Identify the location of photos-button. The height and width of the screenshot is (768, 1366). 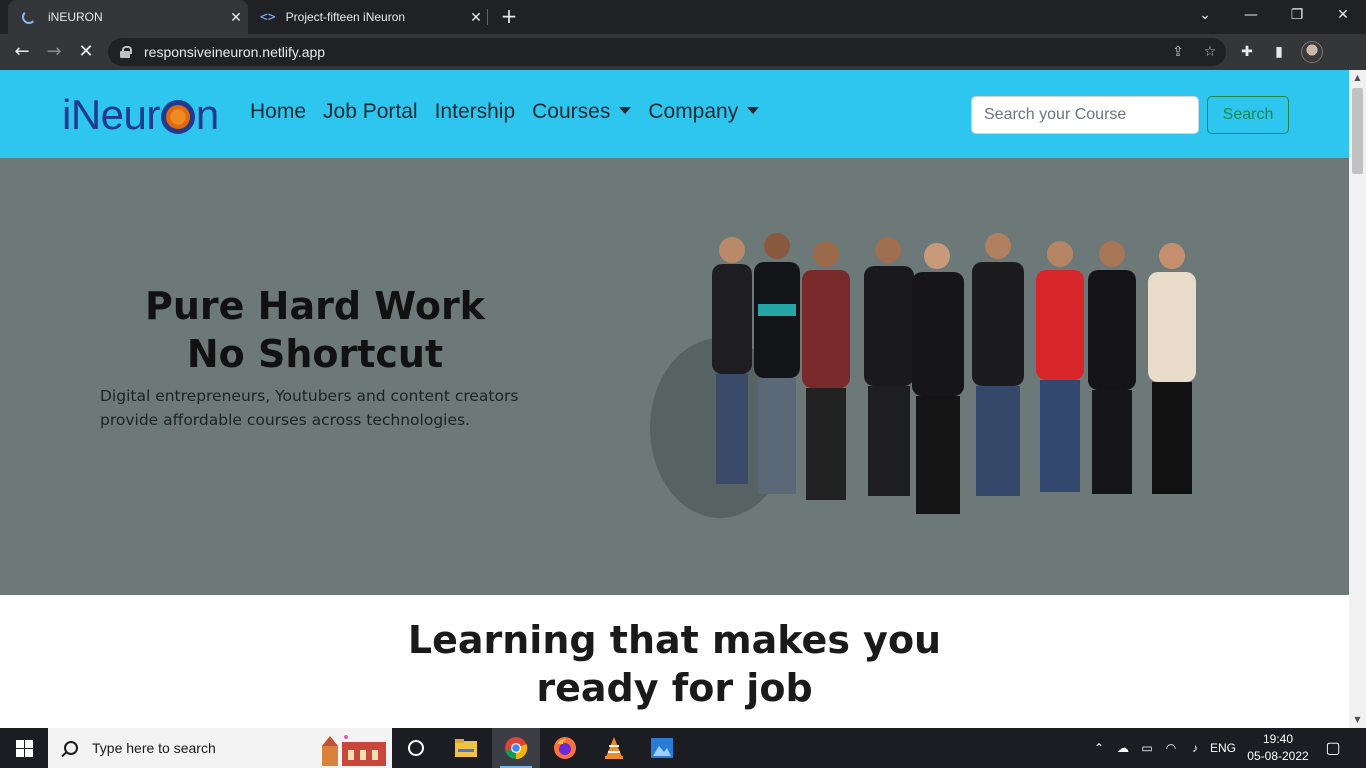
(662, 748).